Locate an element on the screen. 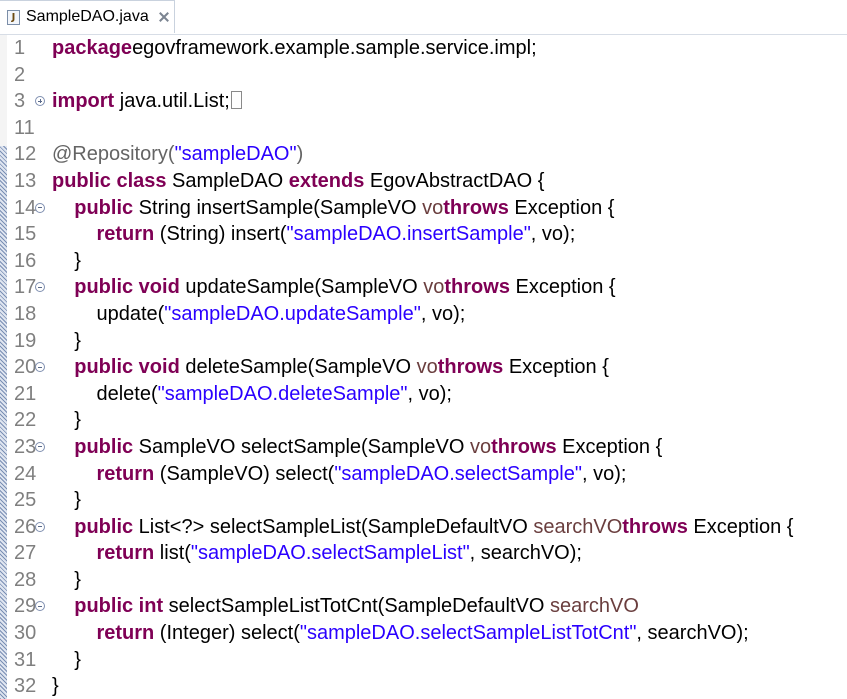 This screenshot has width=847, height=699. code-token: SampleDAO is located at coordinates (227, 180).